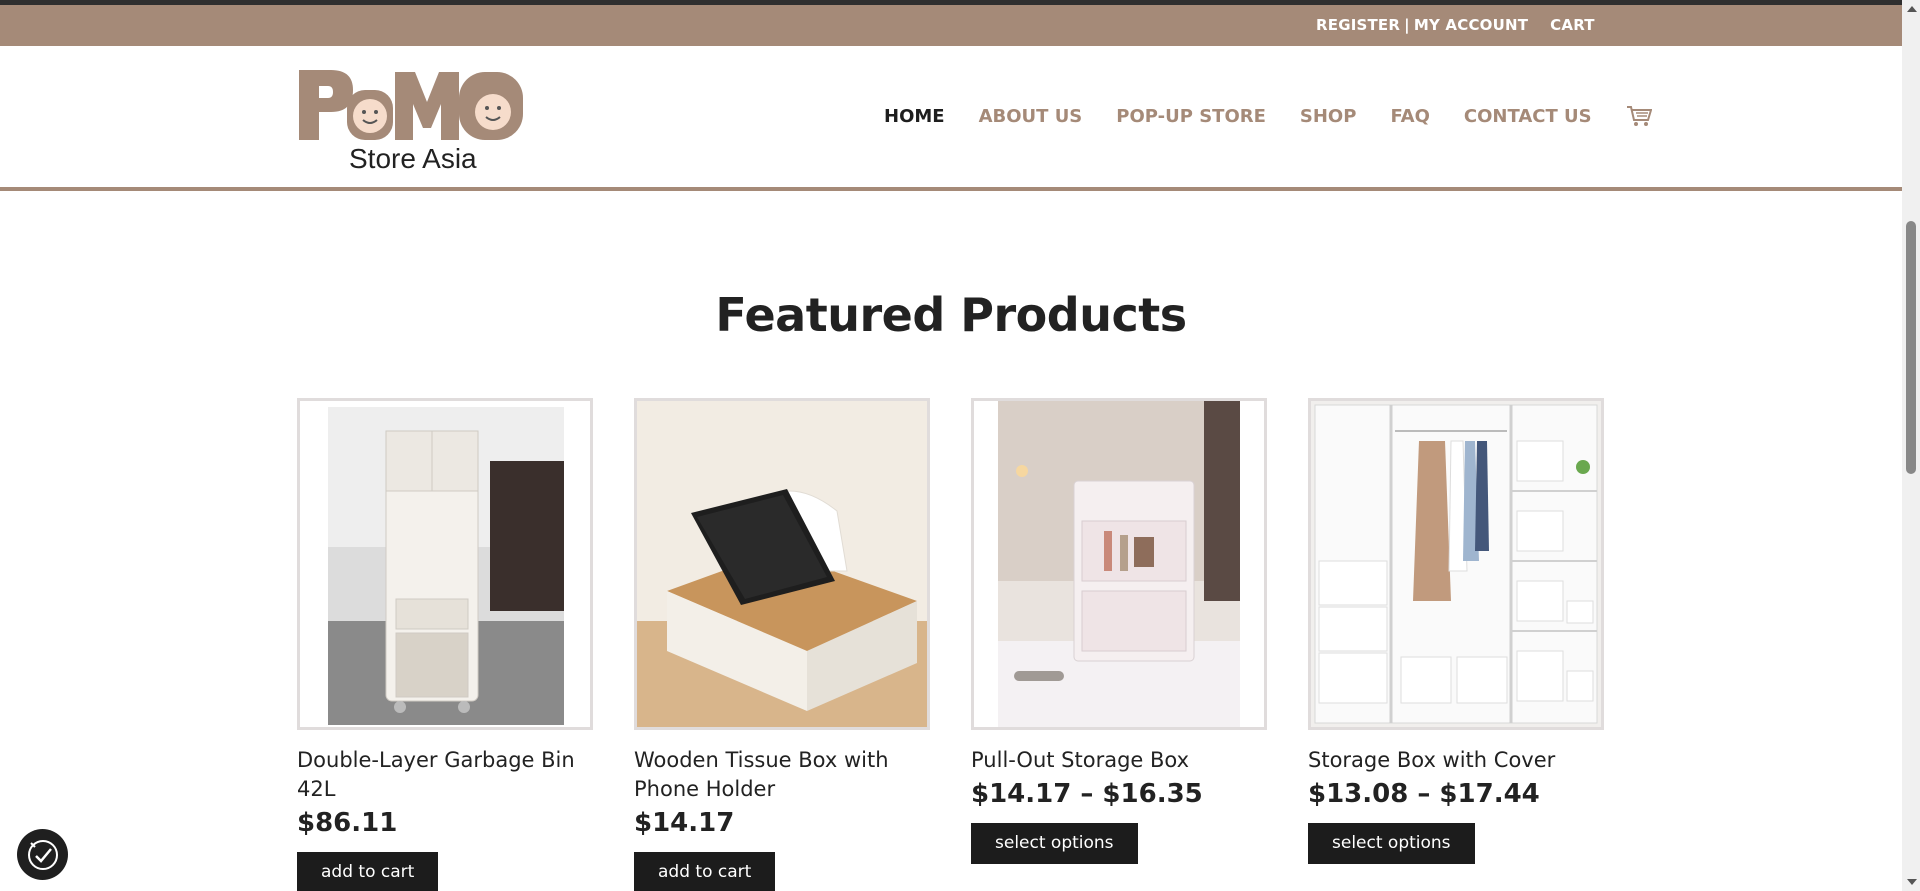 The image size is (1920, 891). I want to click on nav-item-pop-up-store: POP-UP STORE, so click(1191, 116).